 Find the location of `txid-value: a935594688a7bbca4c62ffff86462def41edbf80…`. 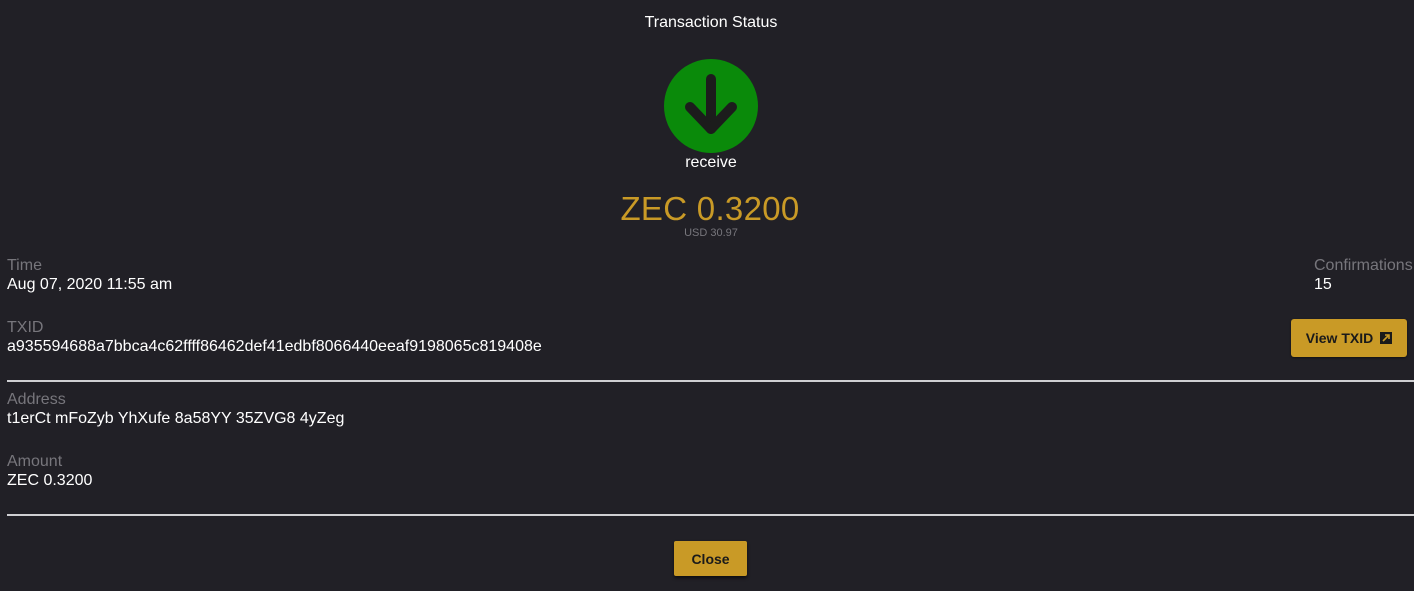

txid-value: a935594688a7bbca4c62ffff86462def41edbf80… is located at coordinates (274, 346).